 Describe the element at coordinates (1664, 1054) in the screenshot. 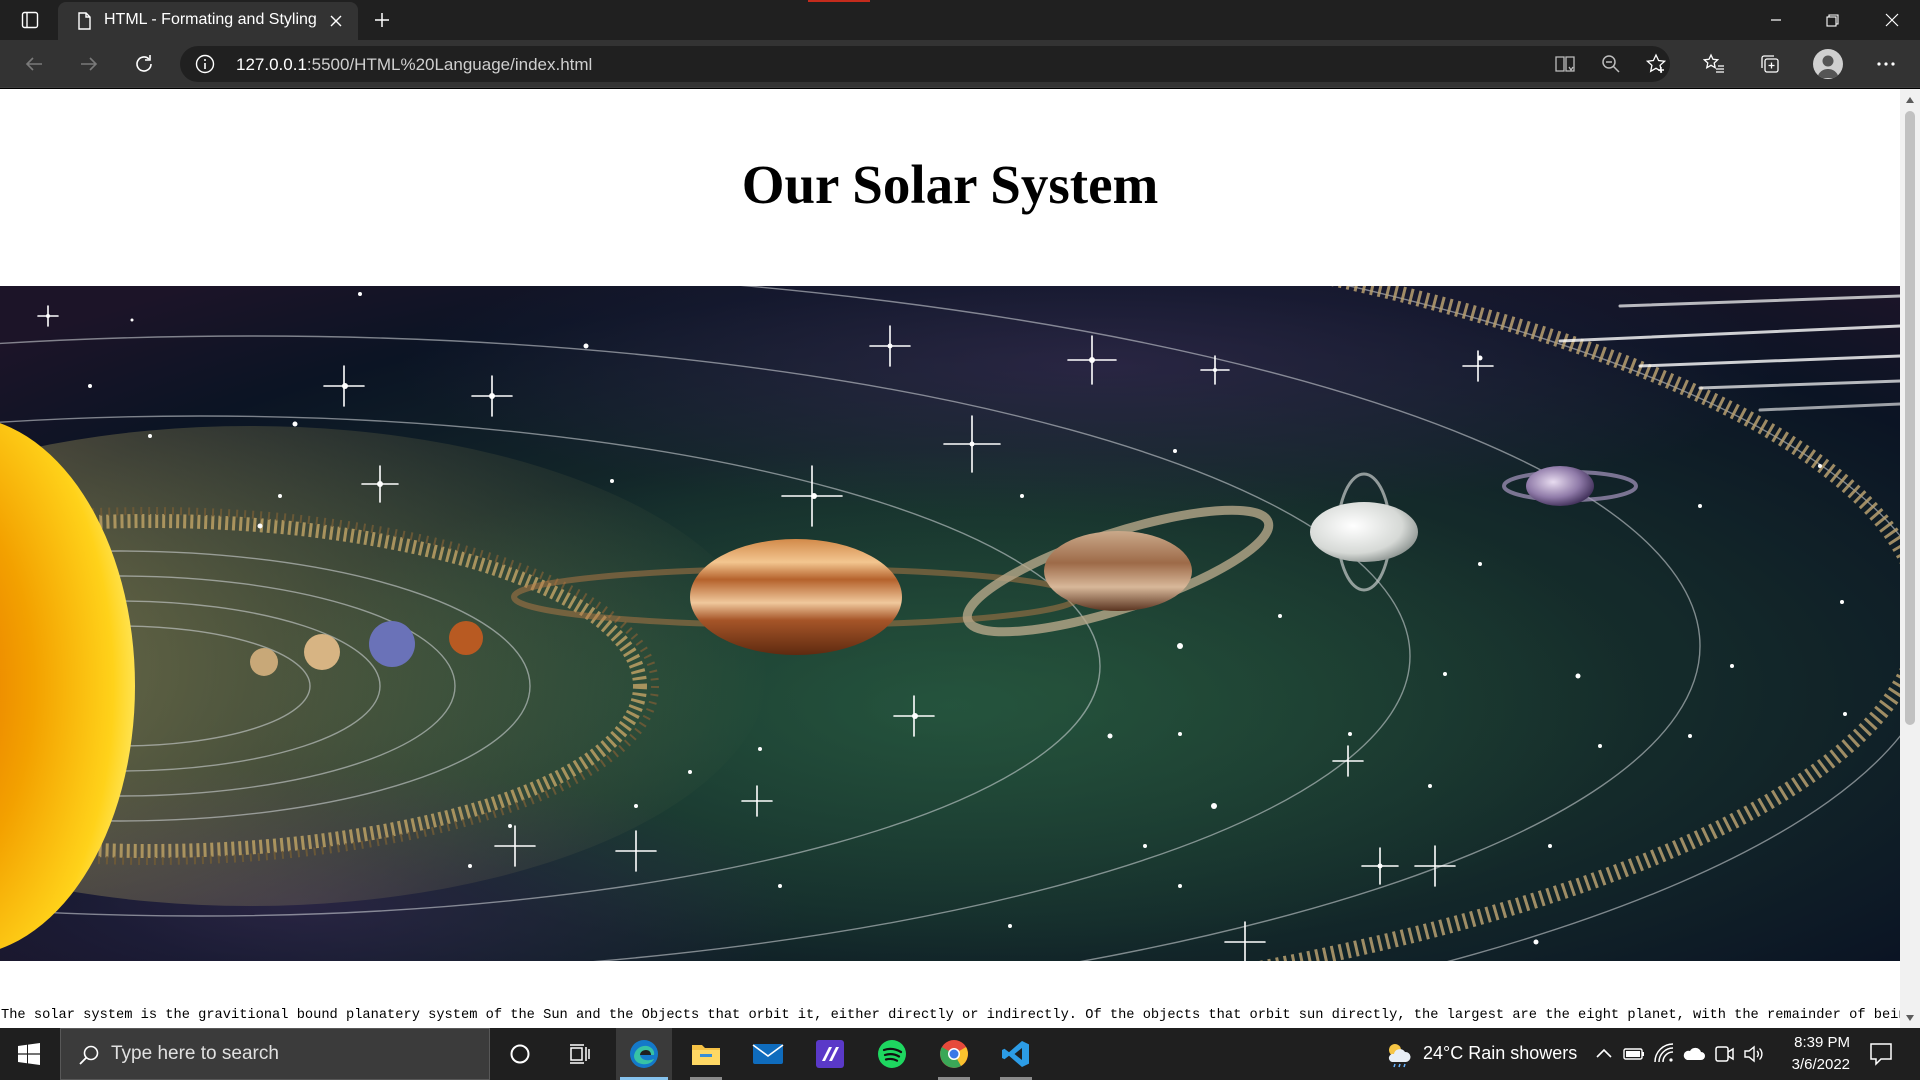

I see `wifi-icon` at that location.